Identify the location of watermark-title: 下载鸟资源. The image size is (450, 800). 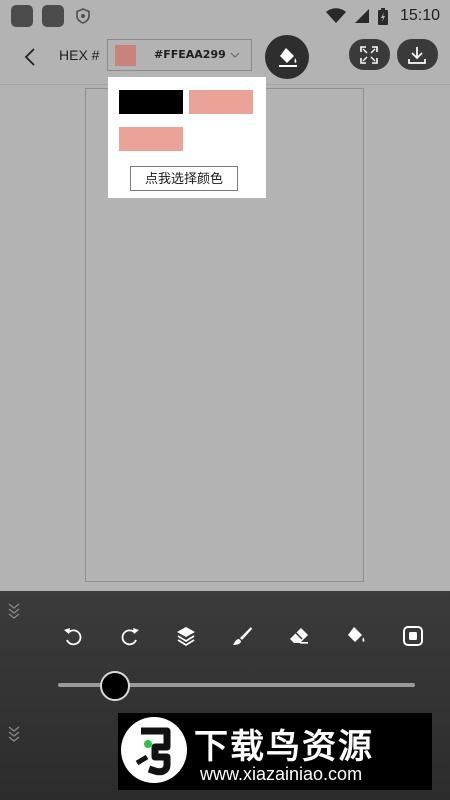
(284, 747).